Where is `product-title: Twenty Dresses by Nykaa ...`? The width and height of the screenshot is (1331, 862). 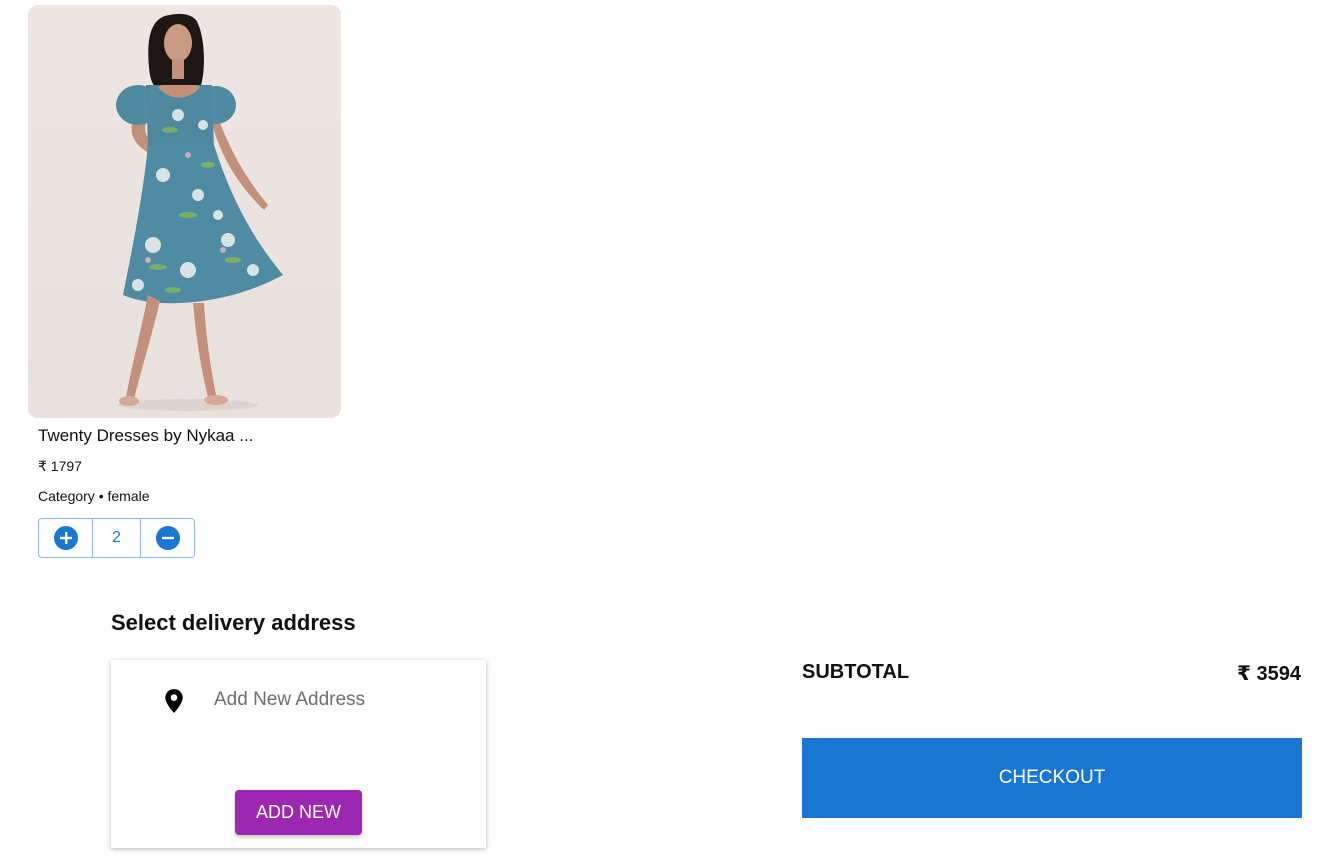
product-title: Twenty Dresses by Nykaa ... is located at coordinates (163, 436).